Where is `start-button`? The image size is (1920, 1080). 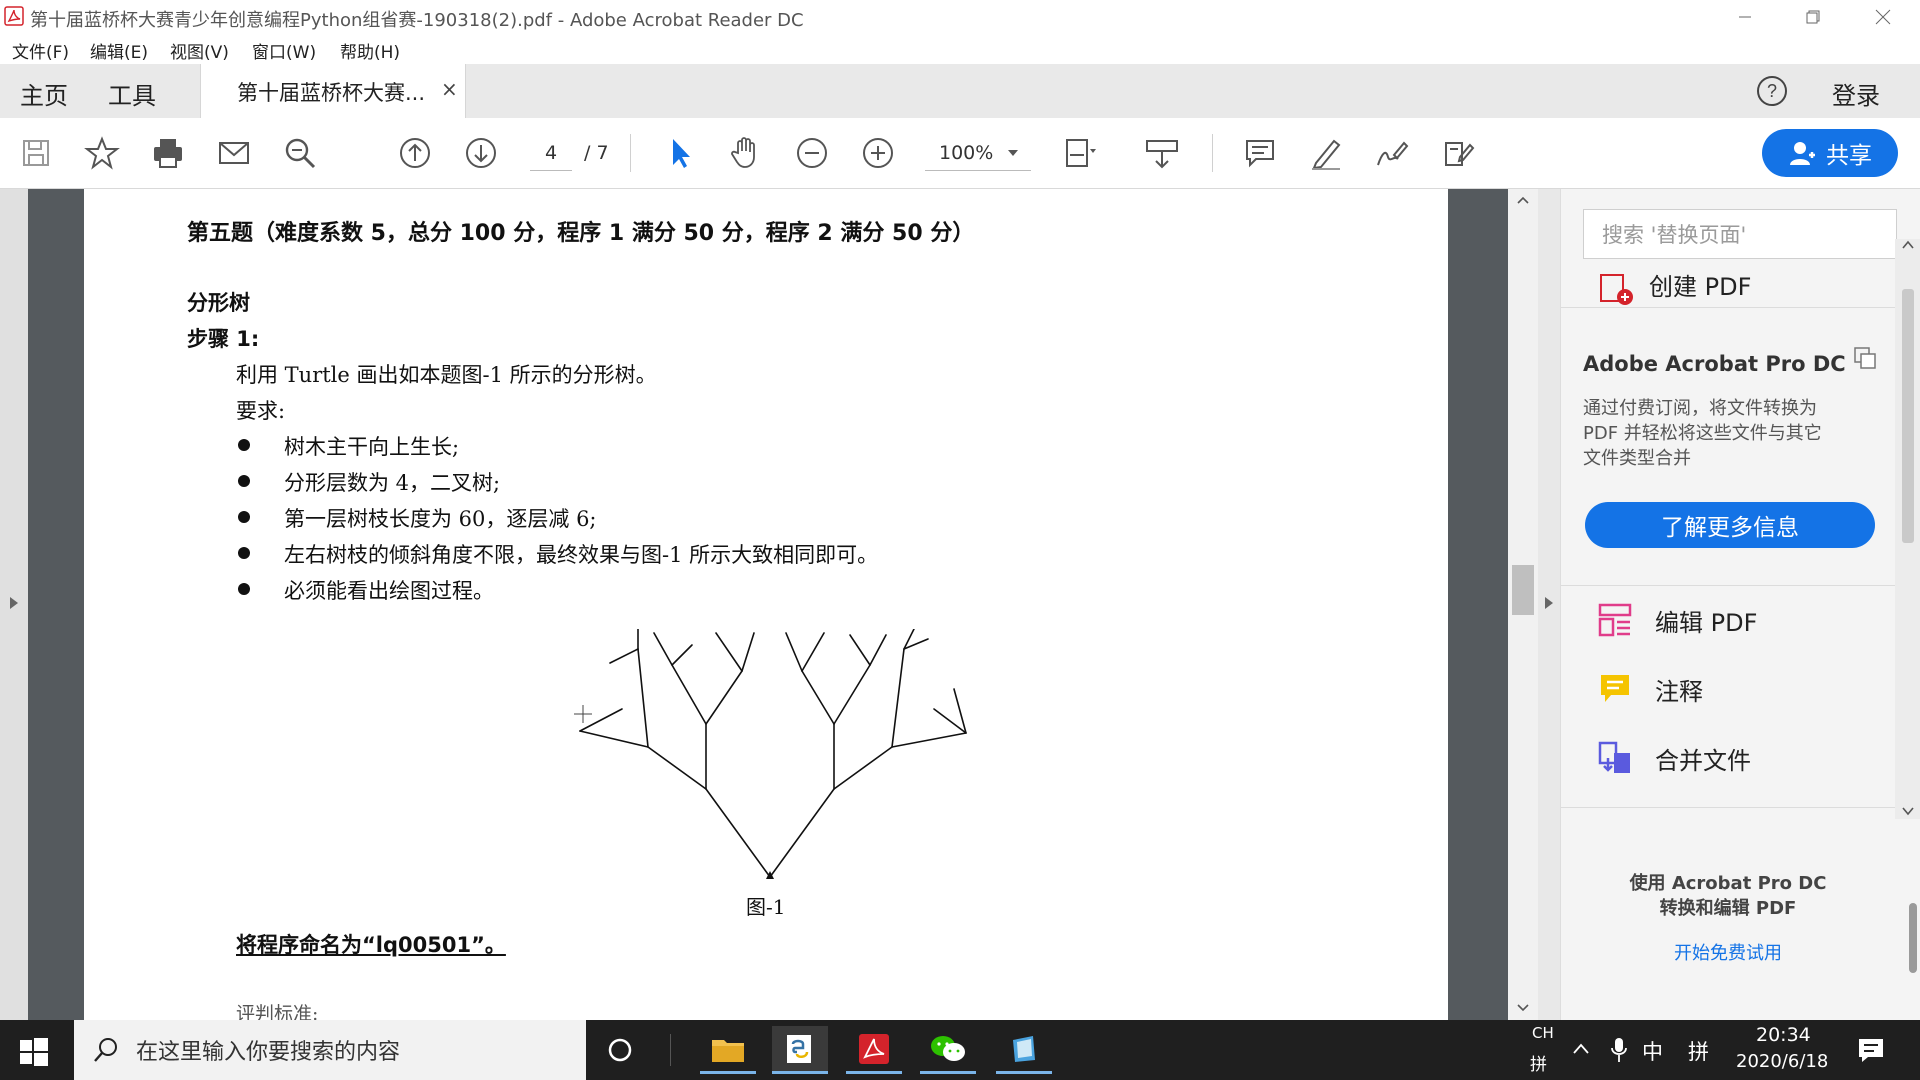 start-button is located at coordinates (33, 1051).